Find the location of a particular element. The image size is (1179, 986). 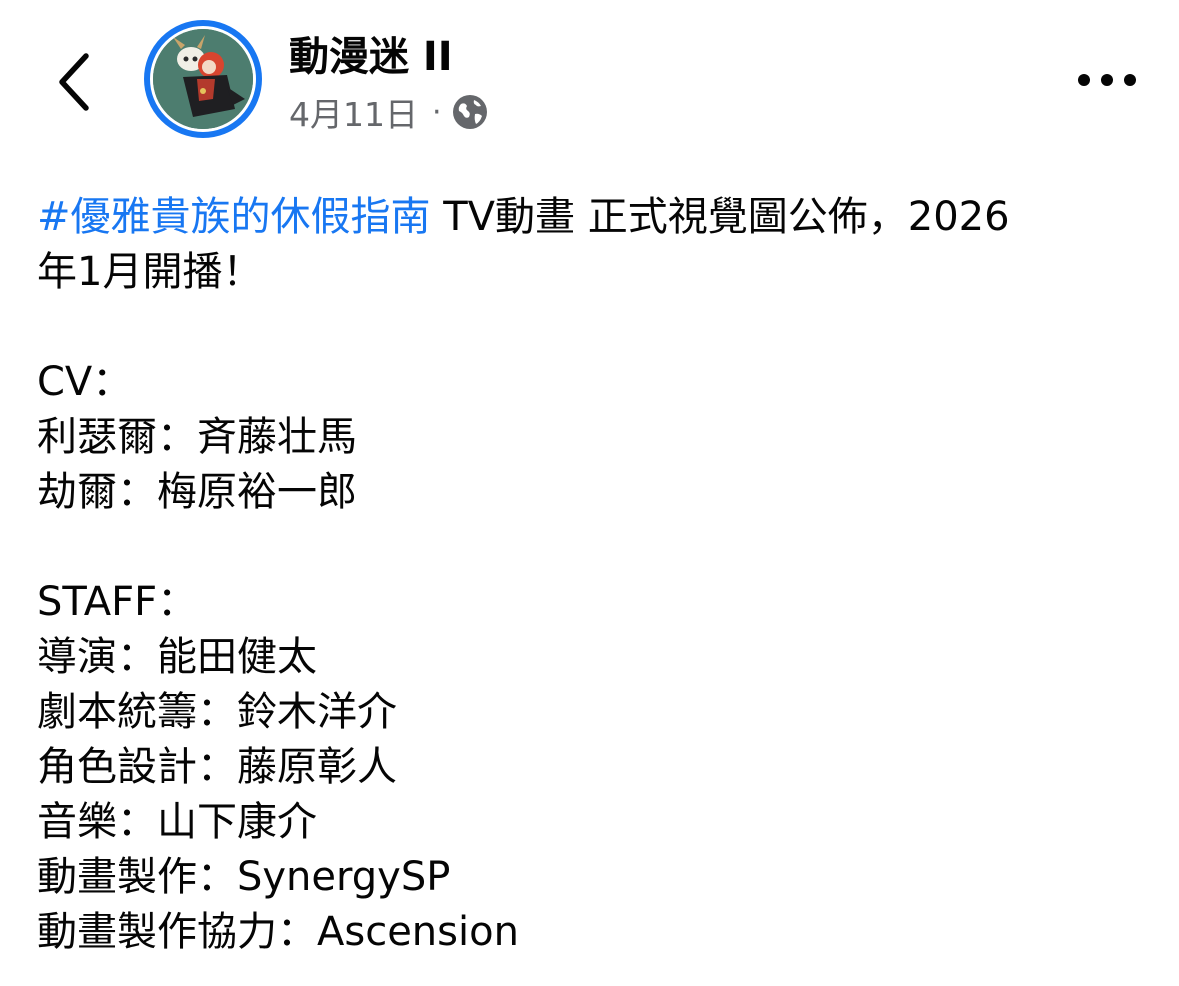

staff-line: 音樂：山下康介 is located at coordinates (177, 822).